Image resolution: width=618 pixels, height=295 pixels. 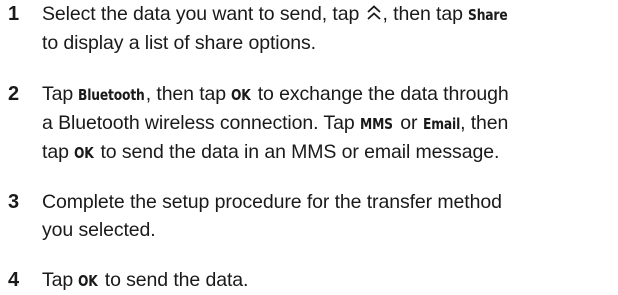 I want to click on text-run: tap, so click(x=55, y=152).